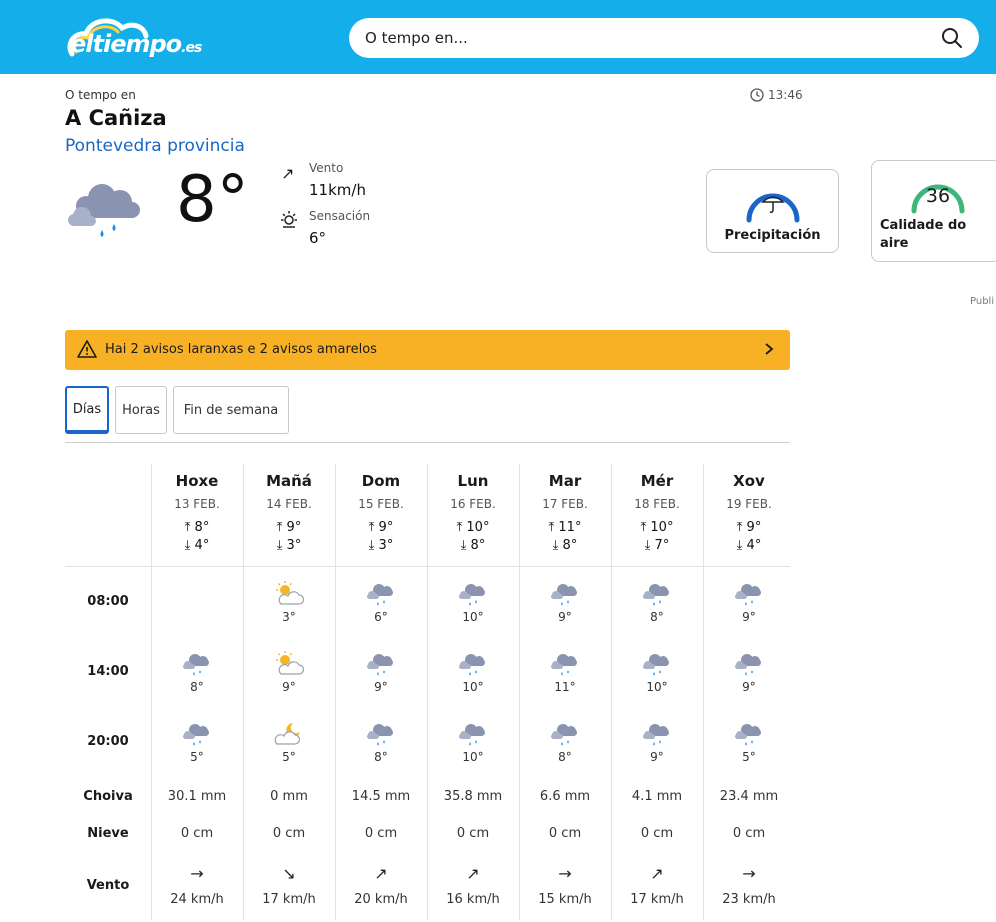 This screenshot has width=996, height=922. Describe the element at coordinates (340, 216) in the screenshot. I see `sensation-label: Sensación` at that location.